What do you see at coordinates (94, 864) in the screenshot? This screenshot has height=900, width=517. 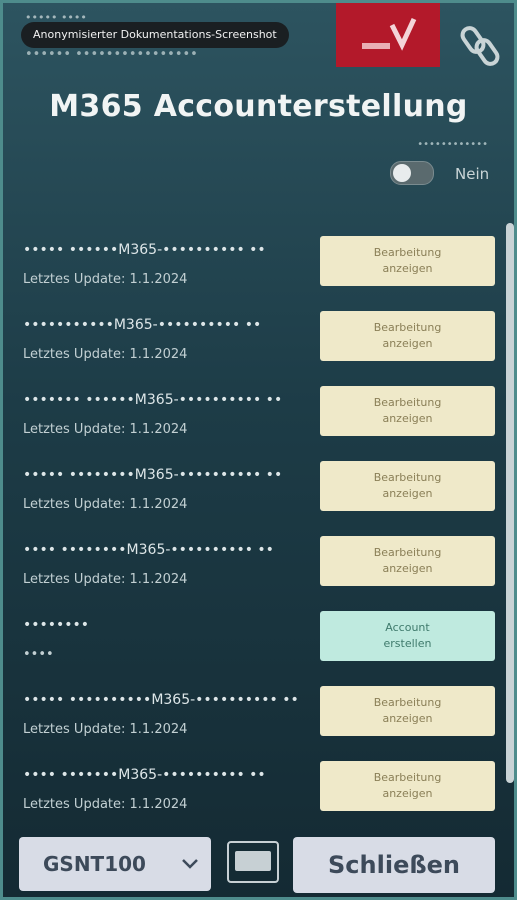 I see `site-select-value: GSNT100` at bounding box center [94, 864].